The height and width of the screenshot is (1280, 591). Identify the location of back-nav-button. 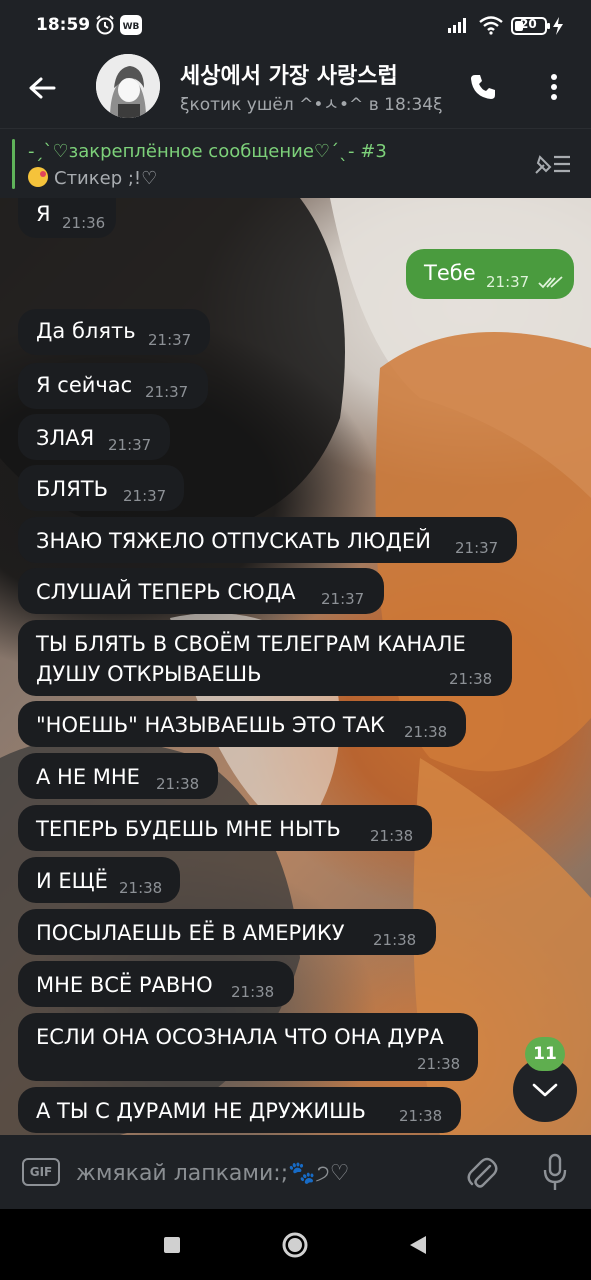
(418, 1245).